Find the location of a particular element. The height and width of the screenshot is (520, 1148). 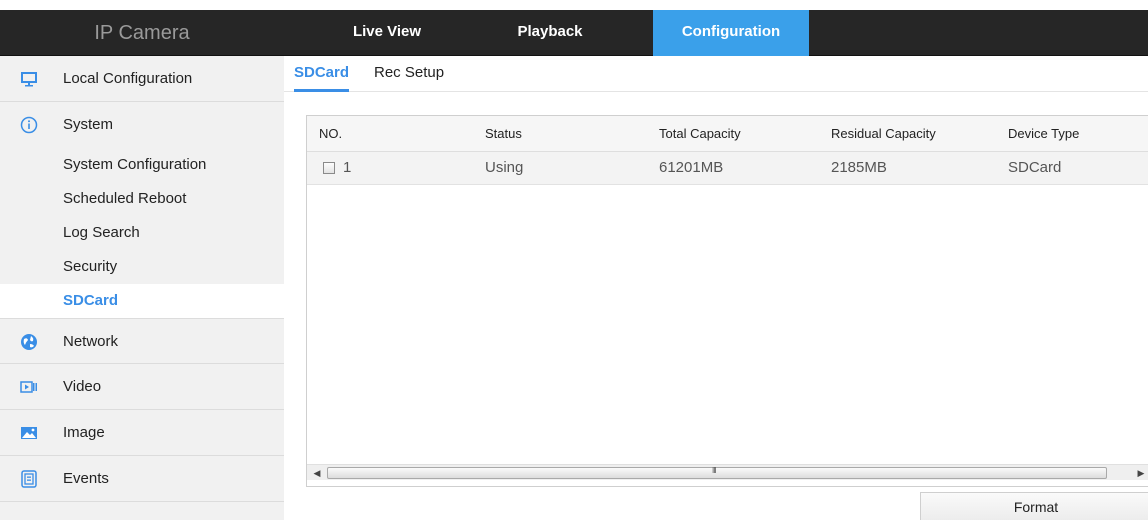

sidebar-item-label: Video is located at coordinates (82, 386).